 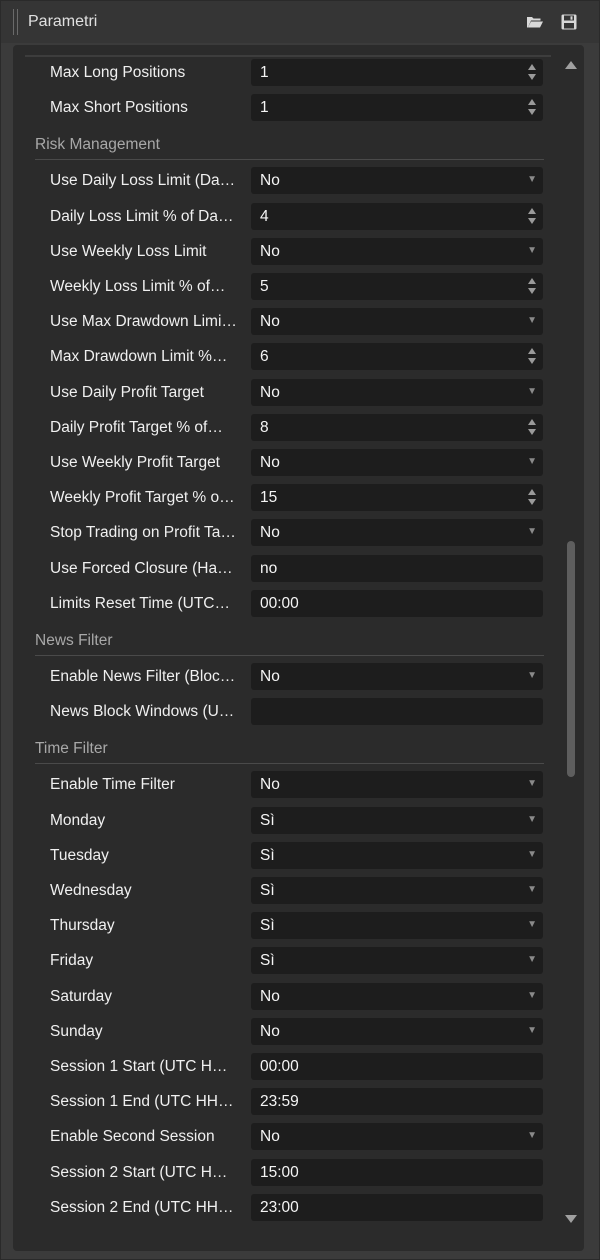 What do you see at coordinates (397, 1207) in the screenshot?
I see `param-text-input: 23:00` at bounding box center [397, 1207].